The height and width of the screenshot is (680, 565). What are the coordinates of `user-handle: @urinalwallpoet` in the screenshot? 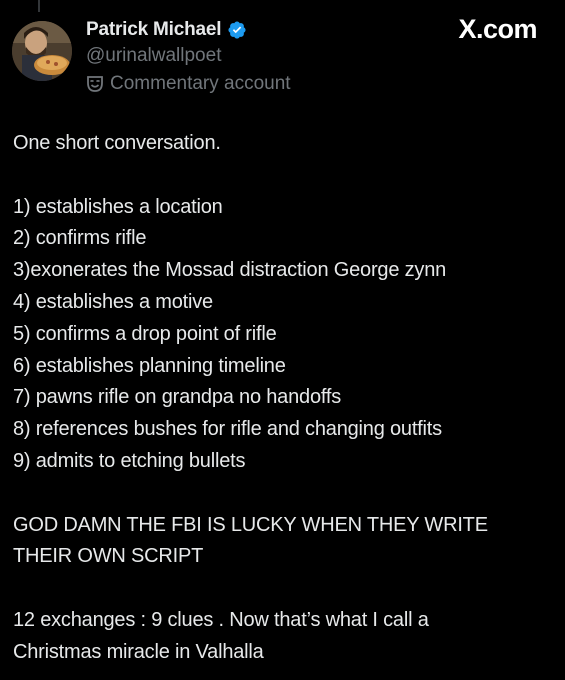 It's located at (188, 57).